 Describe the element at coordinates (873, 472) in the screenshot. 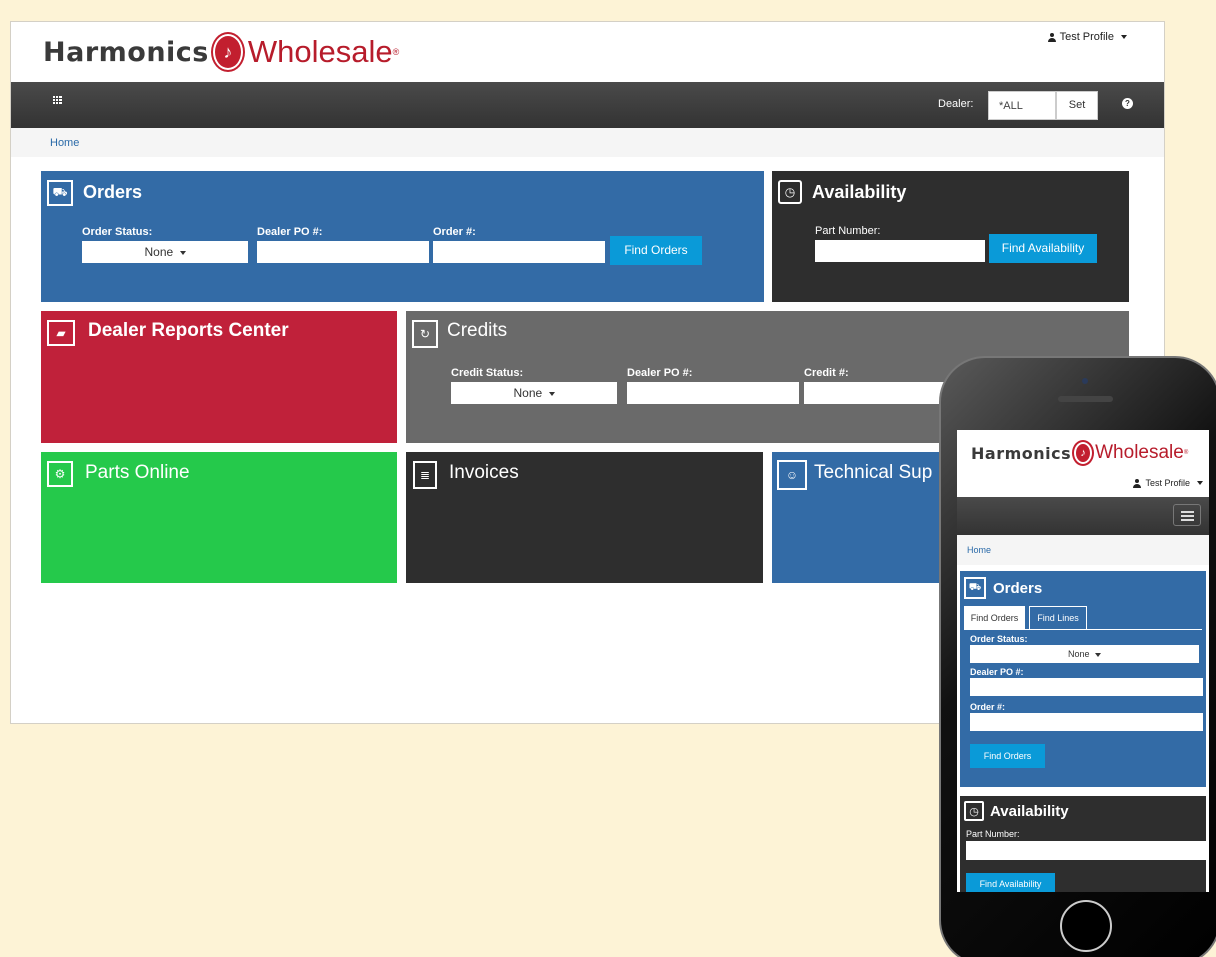

I see `technical-support-title: Technical Sup` at that location.